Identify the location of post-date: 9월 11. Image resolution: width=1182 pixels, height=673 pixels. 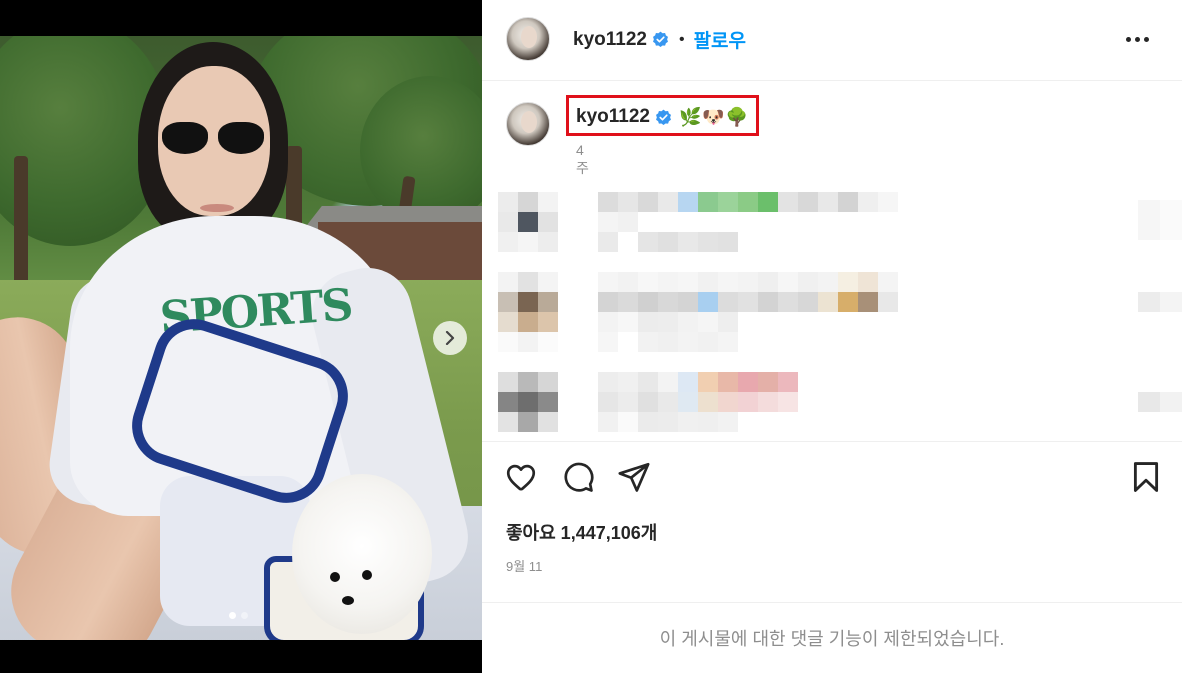
(524, 566).